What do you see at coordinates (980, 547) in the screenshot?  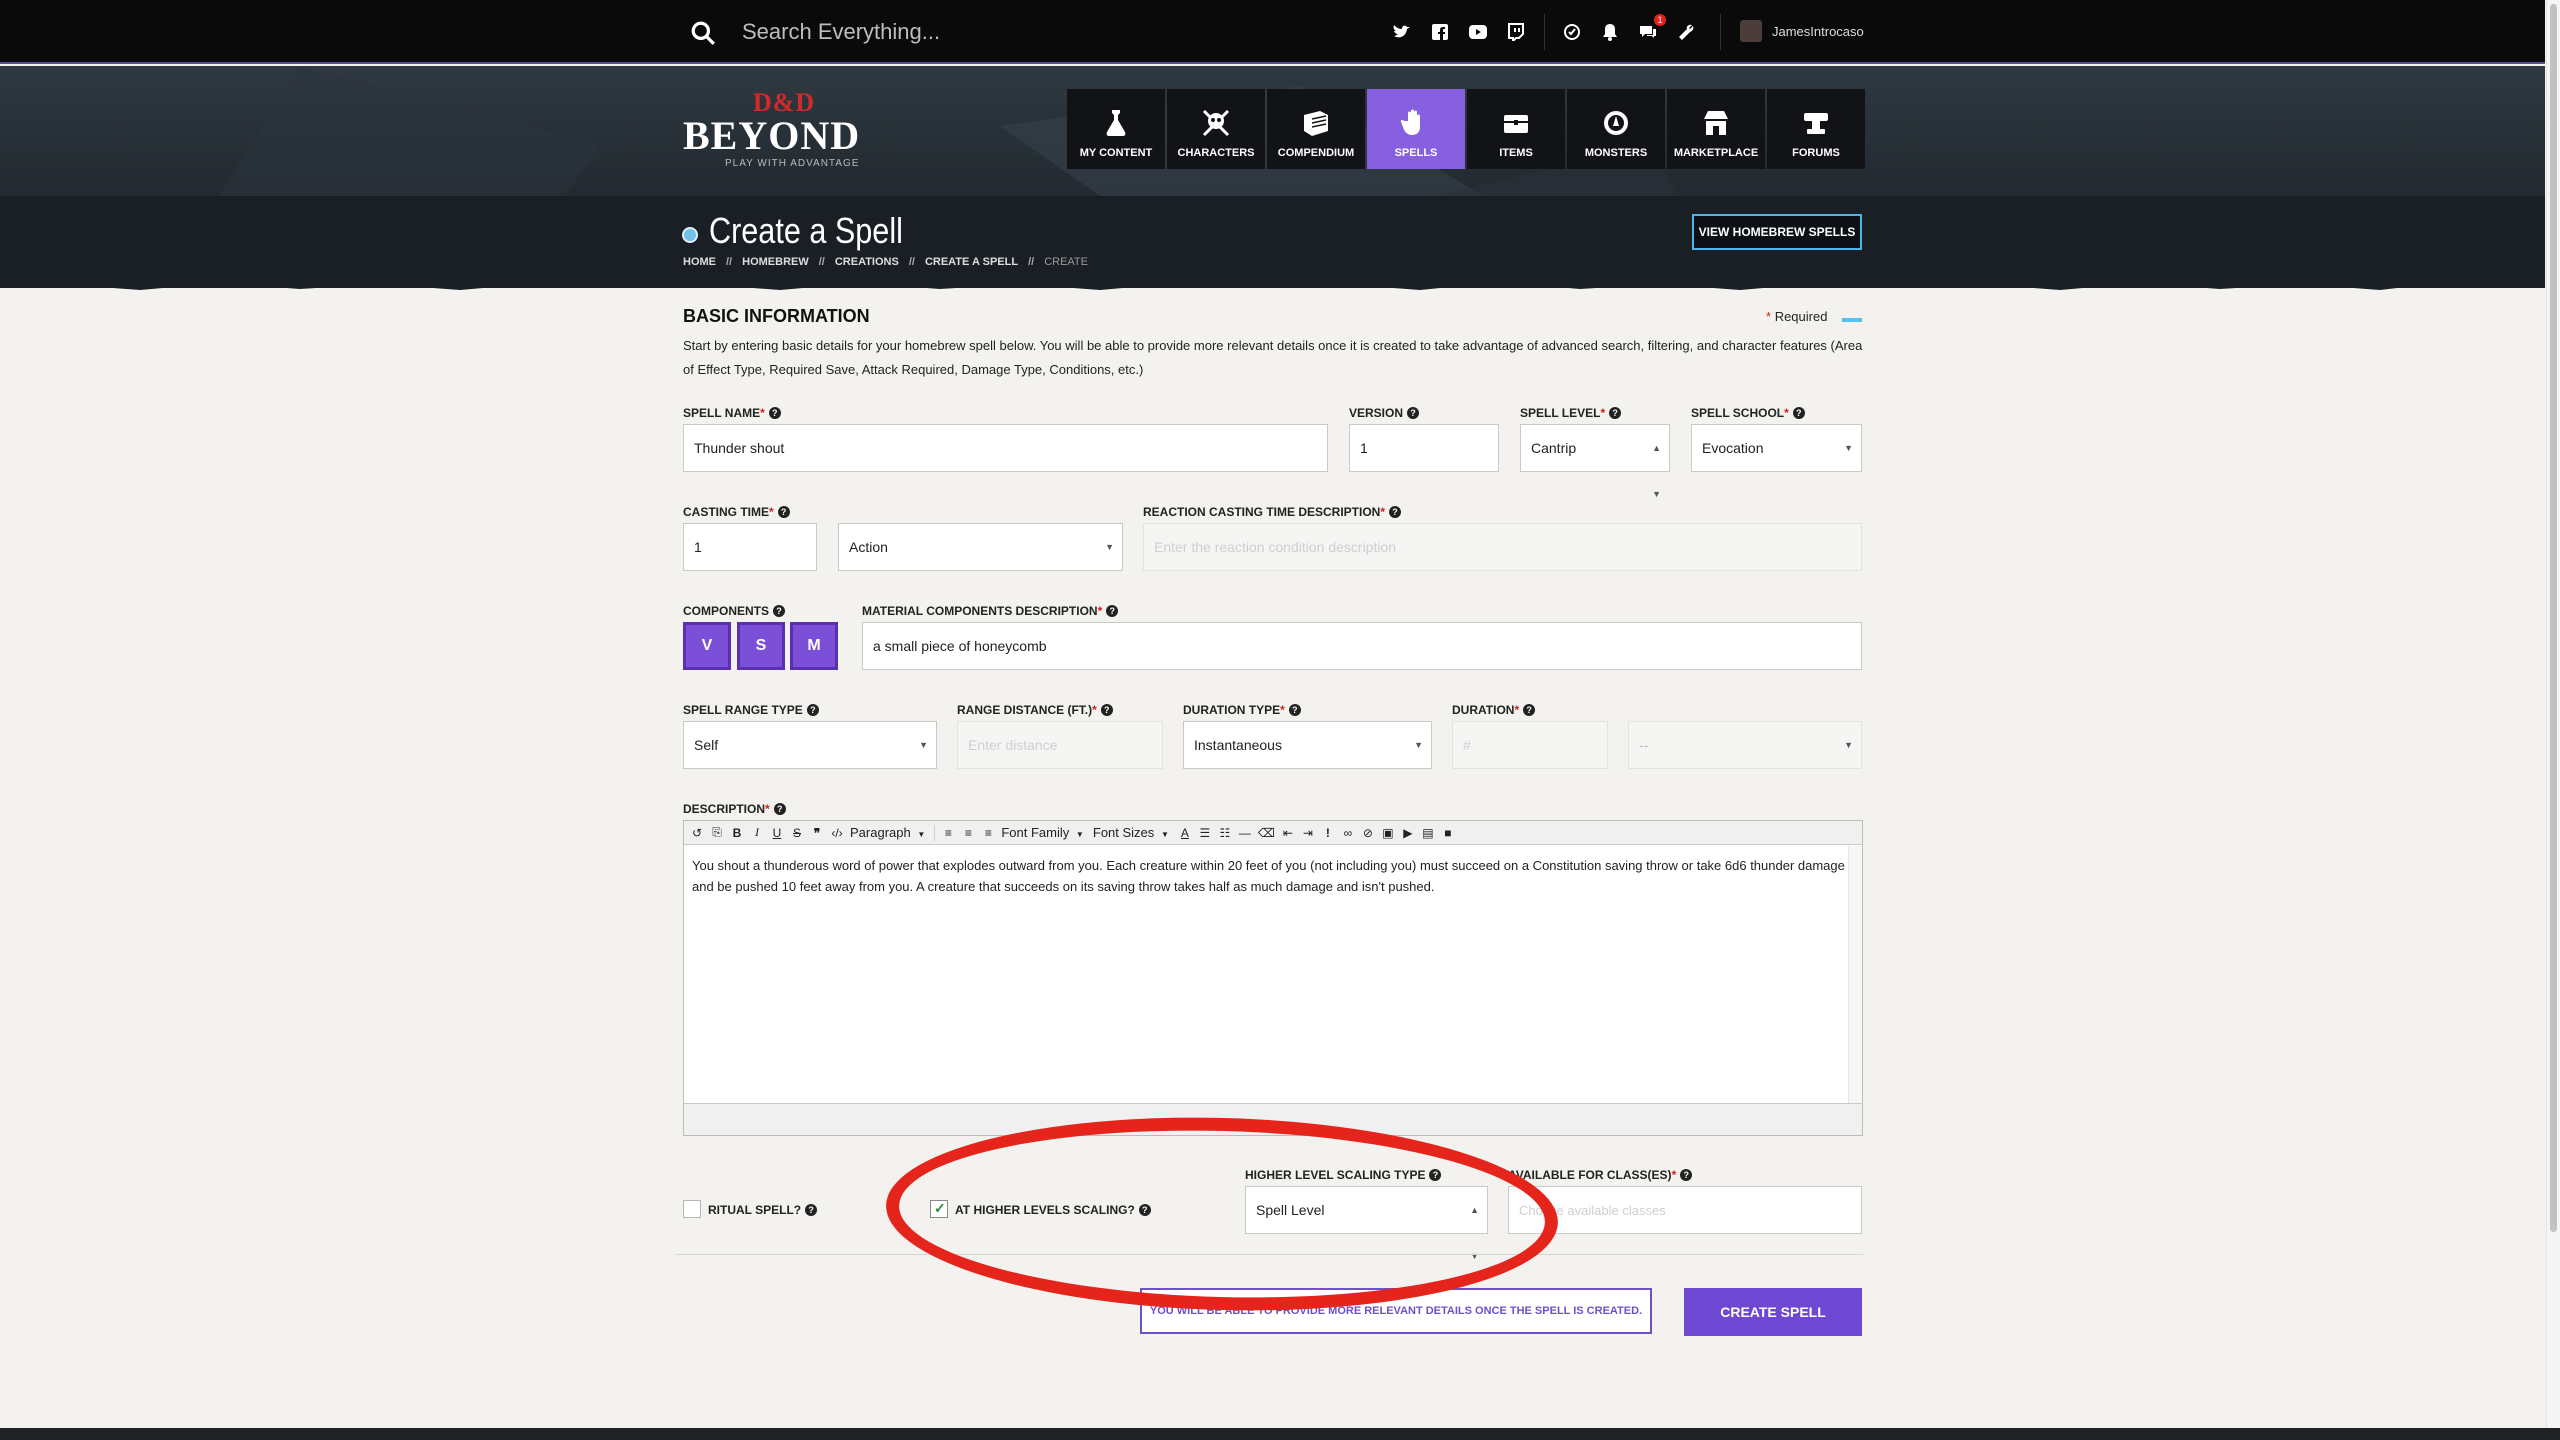 I see `casting-time-unit-select: Action ▼` at bounding box center [980, 547].